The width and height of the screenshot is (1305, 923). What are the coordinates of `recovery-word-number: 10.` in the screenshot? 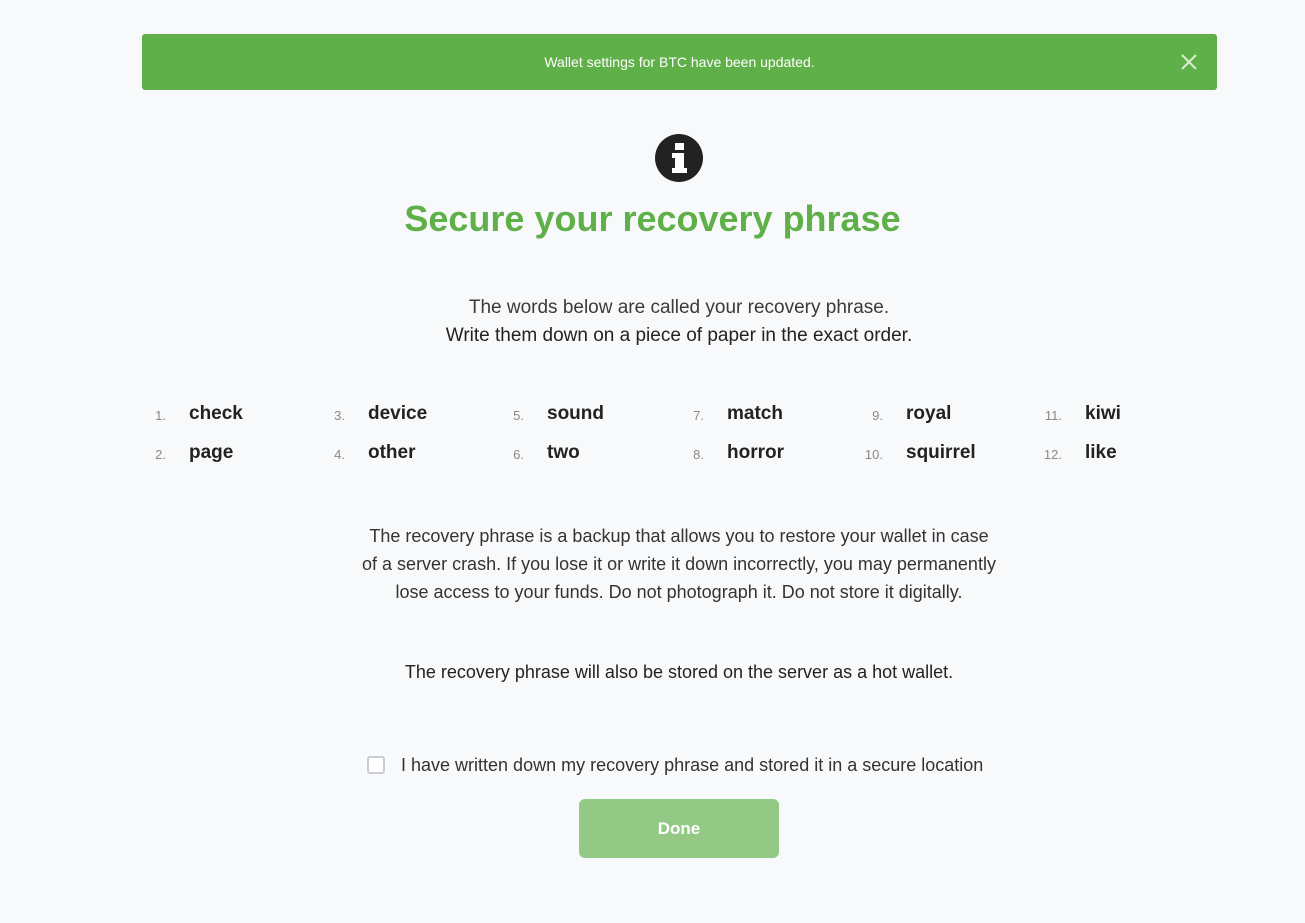 It's located at (873, 454).